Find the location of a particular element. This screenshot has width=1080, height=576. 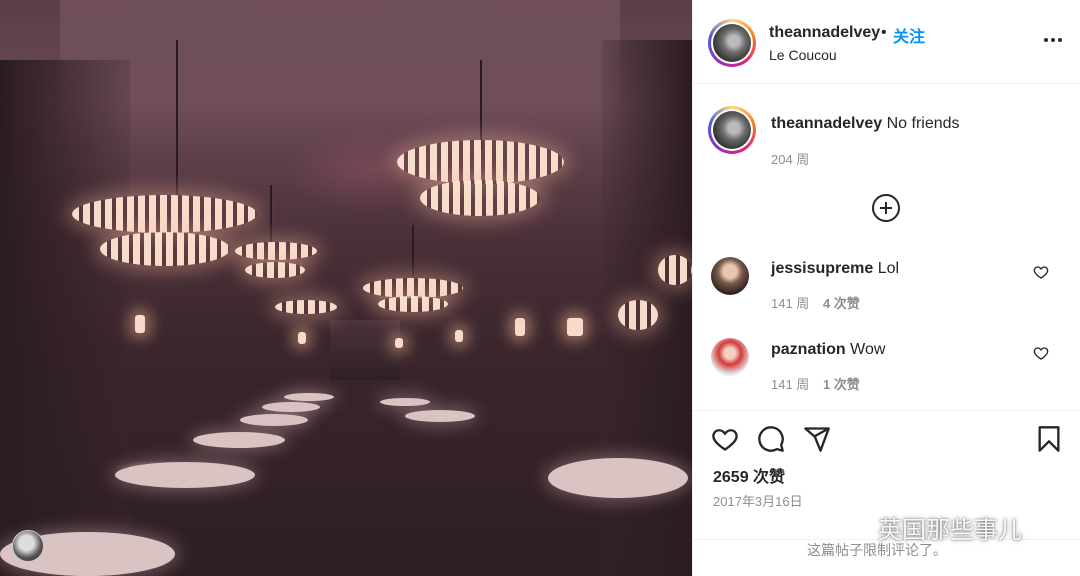

post-actions: 2659 次赞 2017年3月16日 这篇帖子限制评论了。 is located at coordinates (886, 493).